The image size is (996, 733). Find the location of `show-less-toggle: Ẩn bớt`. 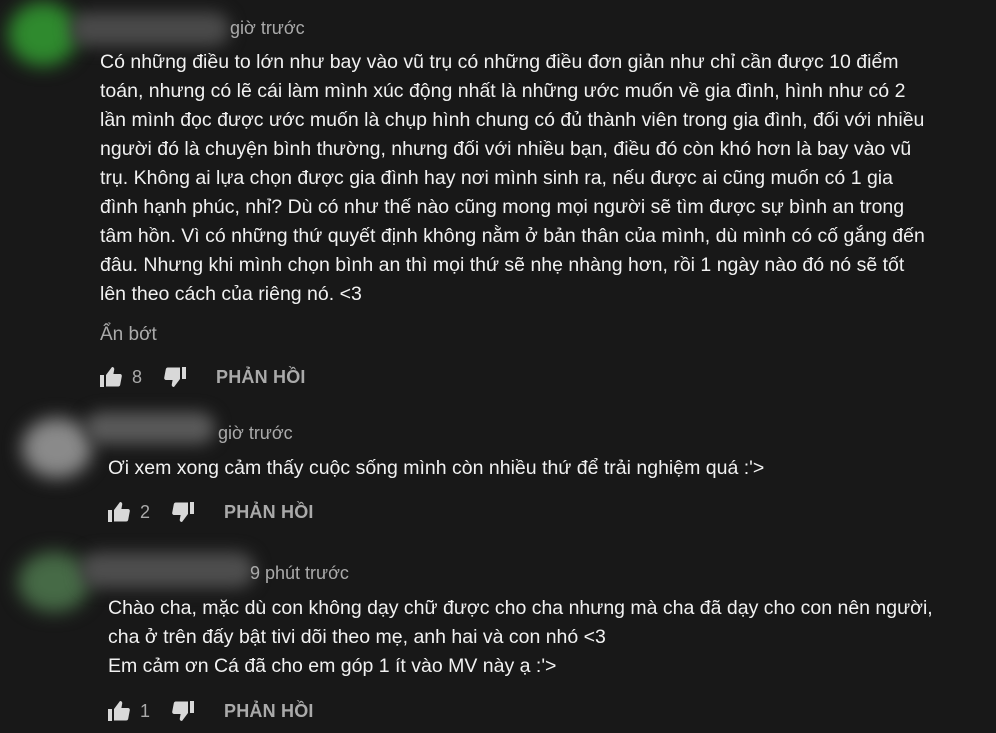

show-less-toggle: Ẩn bớt is located at coordinates (128, 335).